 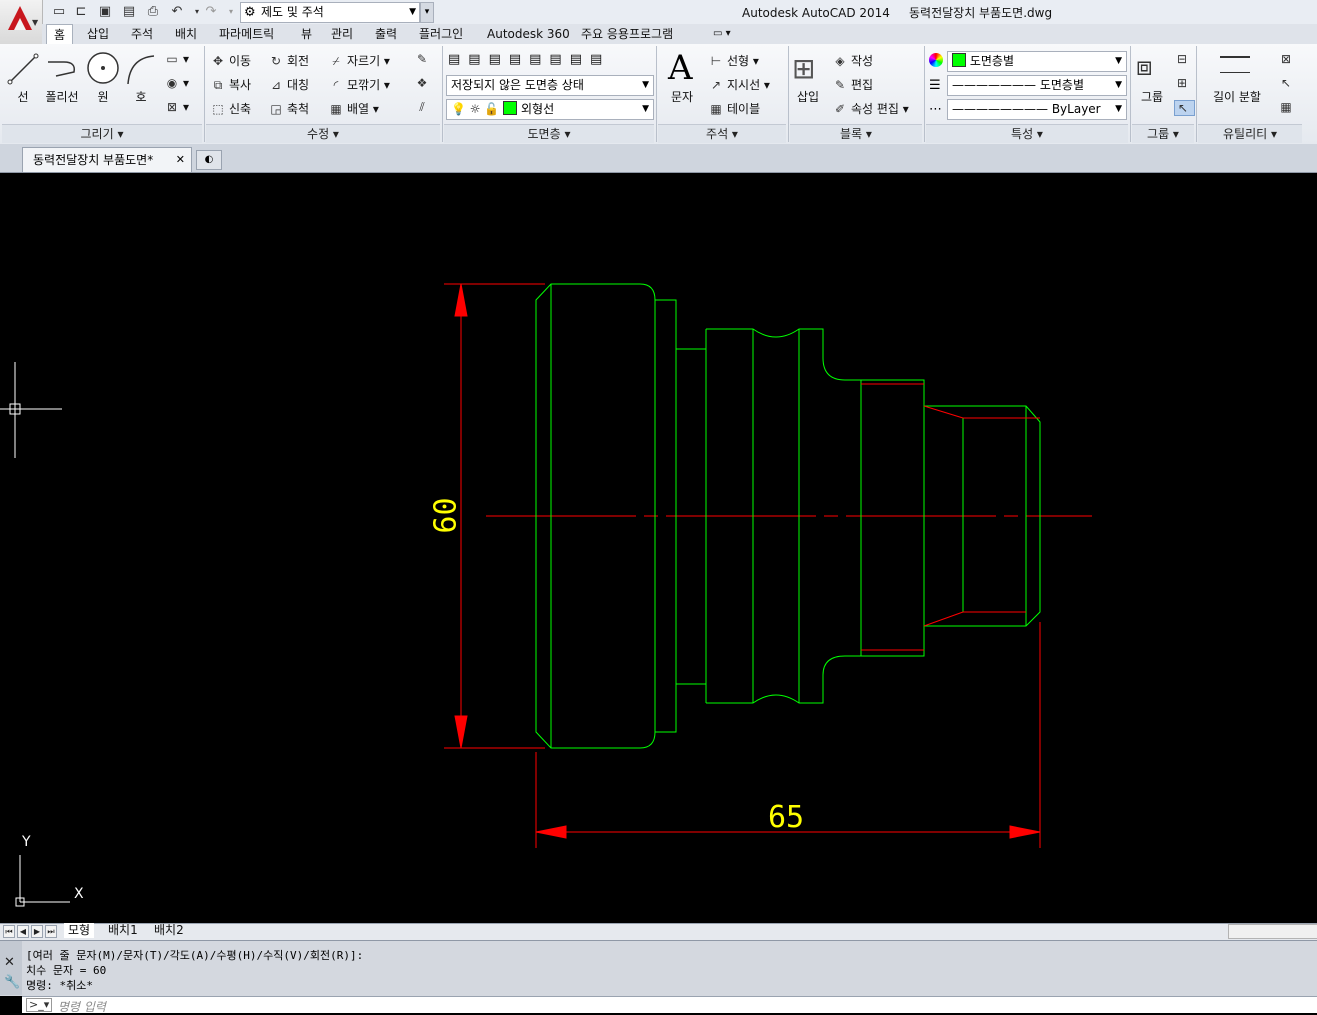 I want to click on application-menu-button: ▼, so click(x=21, y=22).